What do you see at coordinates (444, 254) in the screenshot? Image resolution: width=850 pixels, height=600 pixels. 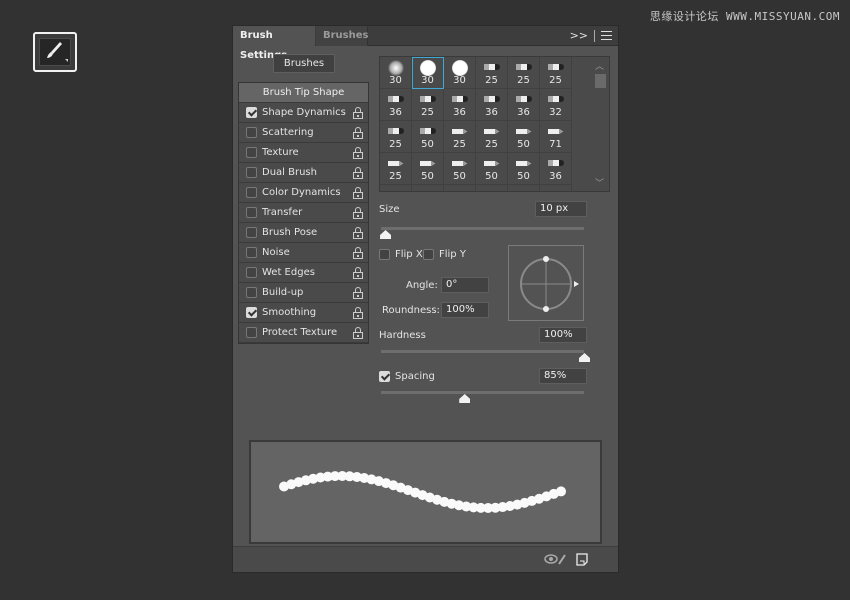 I see `flip-y-toggle: Flip Y` at bounding box center [444, 254].